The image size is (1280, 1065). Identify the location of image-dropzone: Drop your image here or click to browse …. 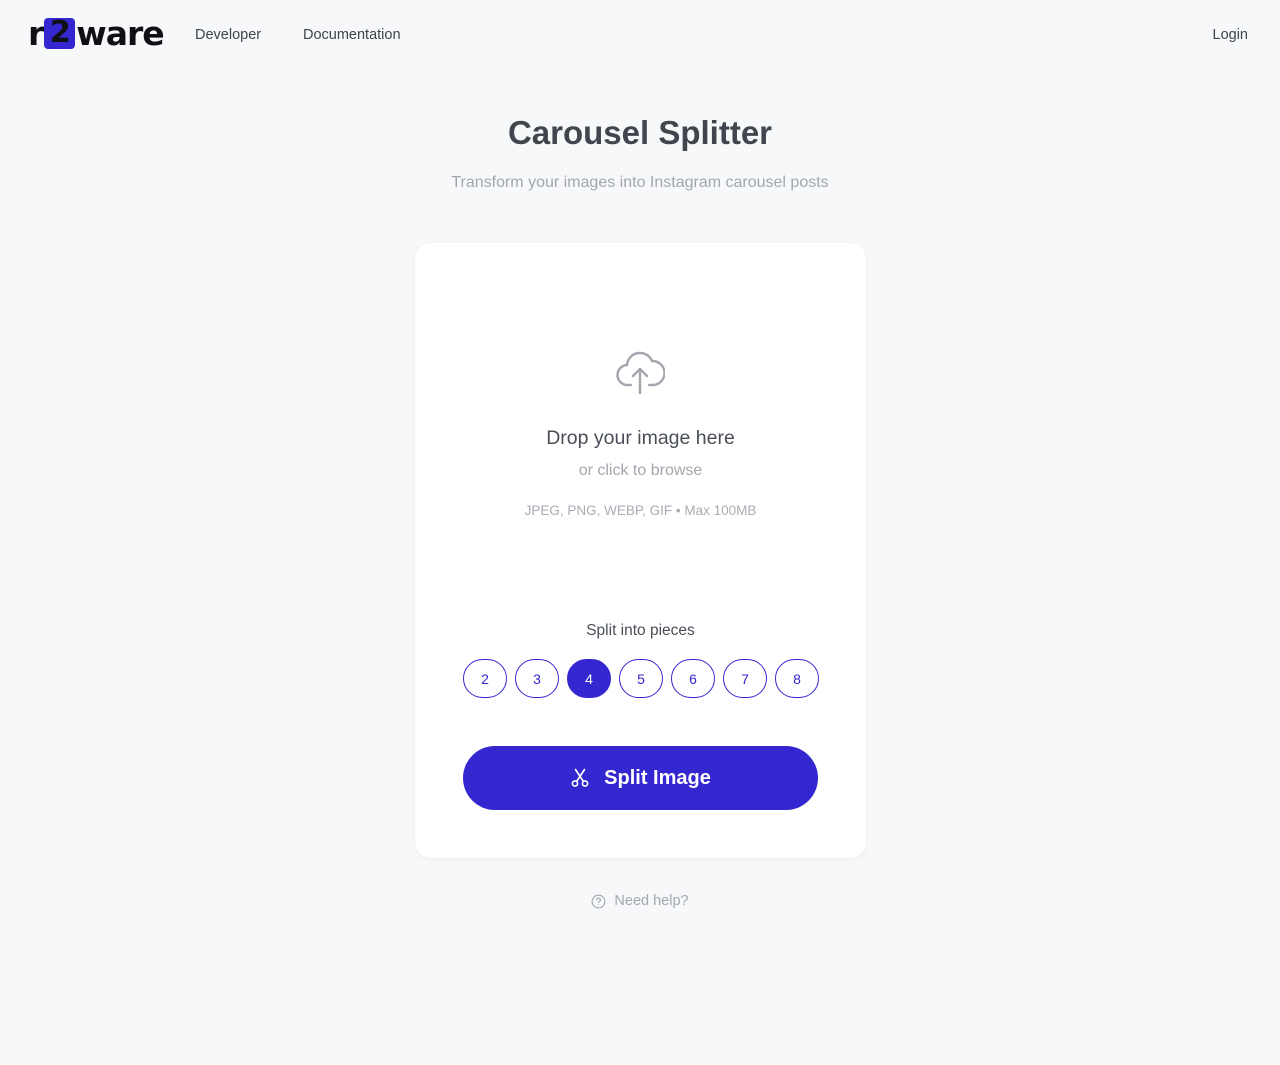
(640, 413).